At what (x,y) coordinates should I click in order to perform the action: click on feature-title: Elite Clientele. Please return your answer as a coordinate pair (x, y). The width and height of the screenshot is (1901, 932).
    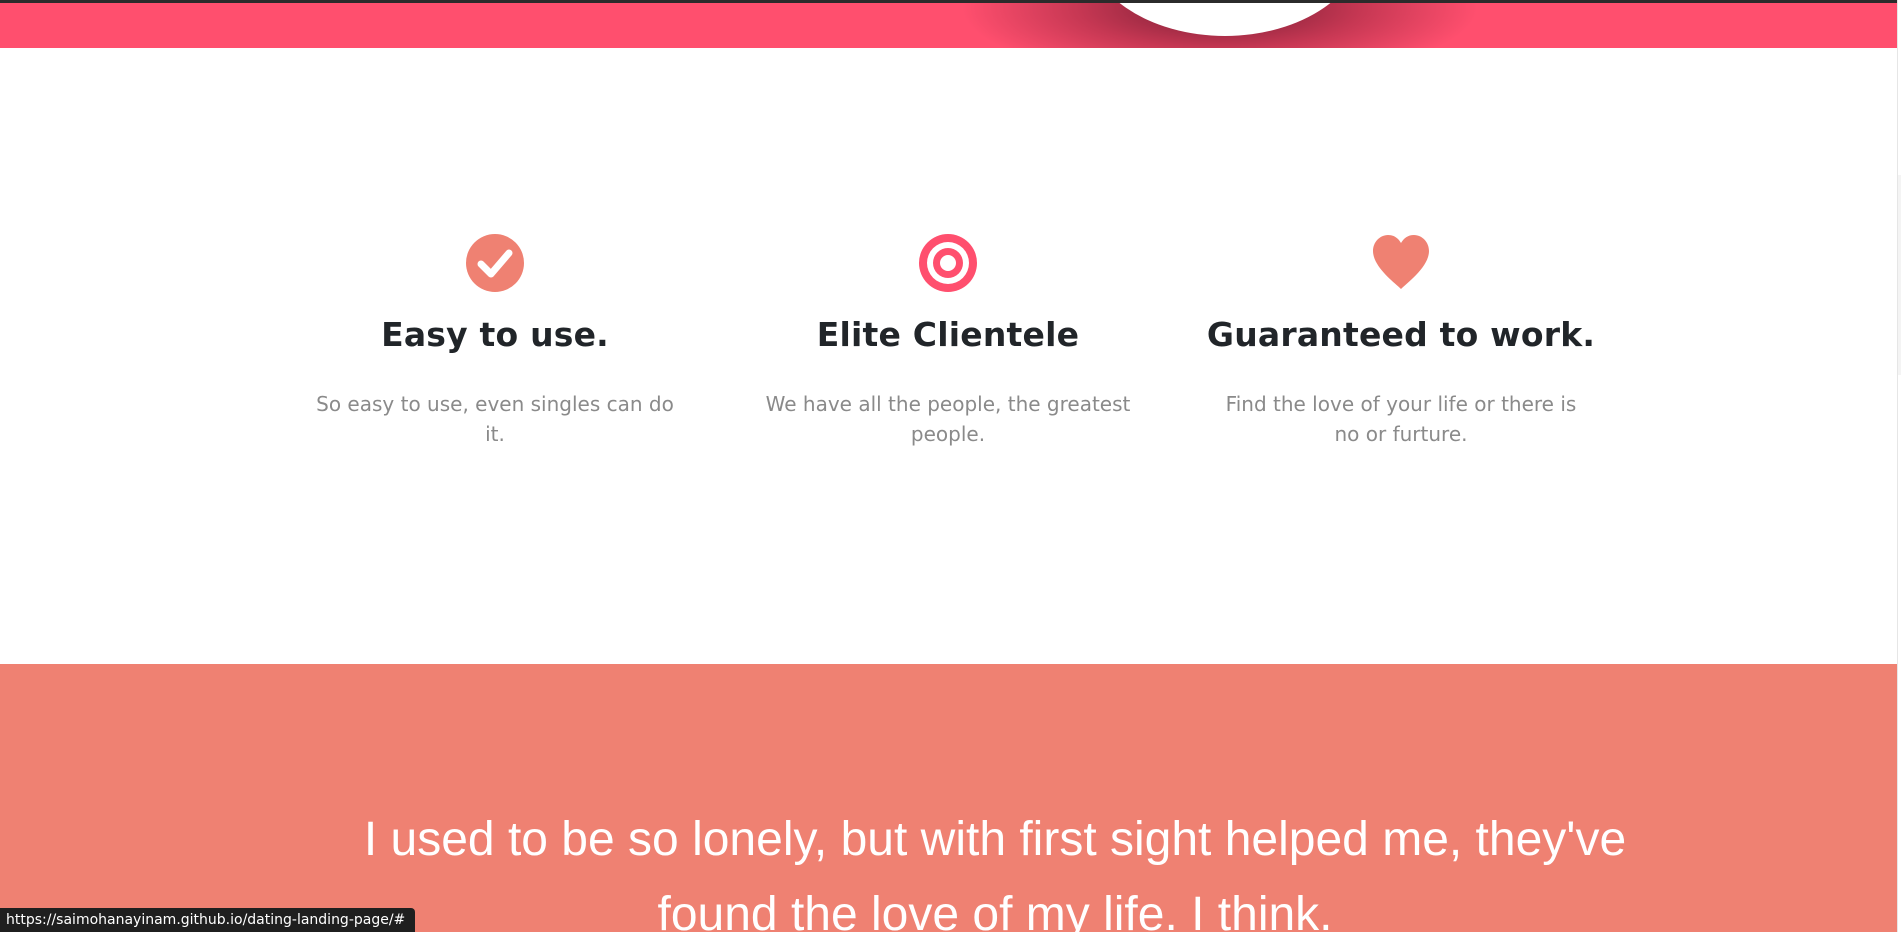
    Looking at the image, I should click on (948, 334).